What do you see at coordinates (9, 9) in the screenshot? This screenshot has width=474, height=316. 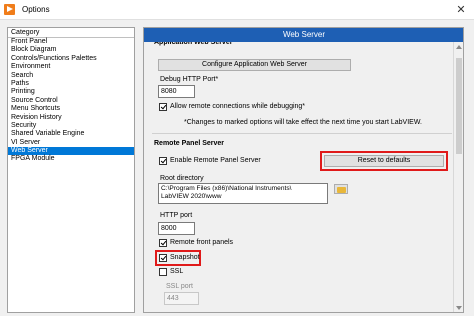 I see `labview-app-icon` at bounding box center [9, 9].